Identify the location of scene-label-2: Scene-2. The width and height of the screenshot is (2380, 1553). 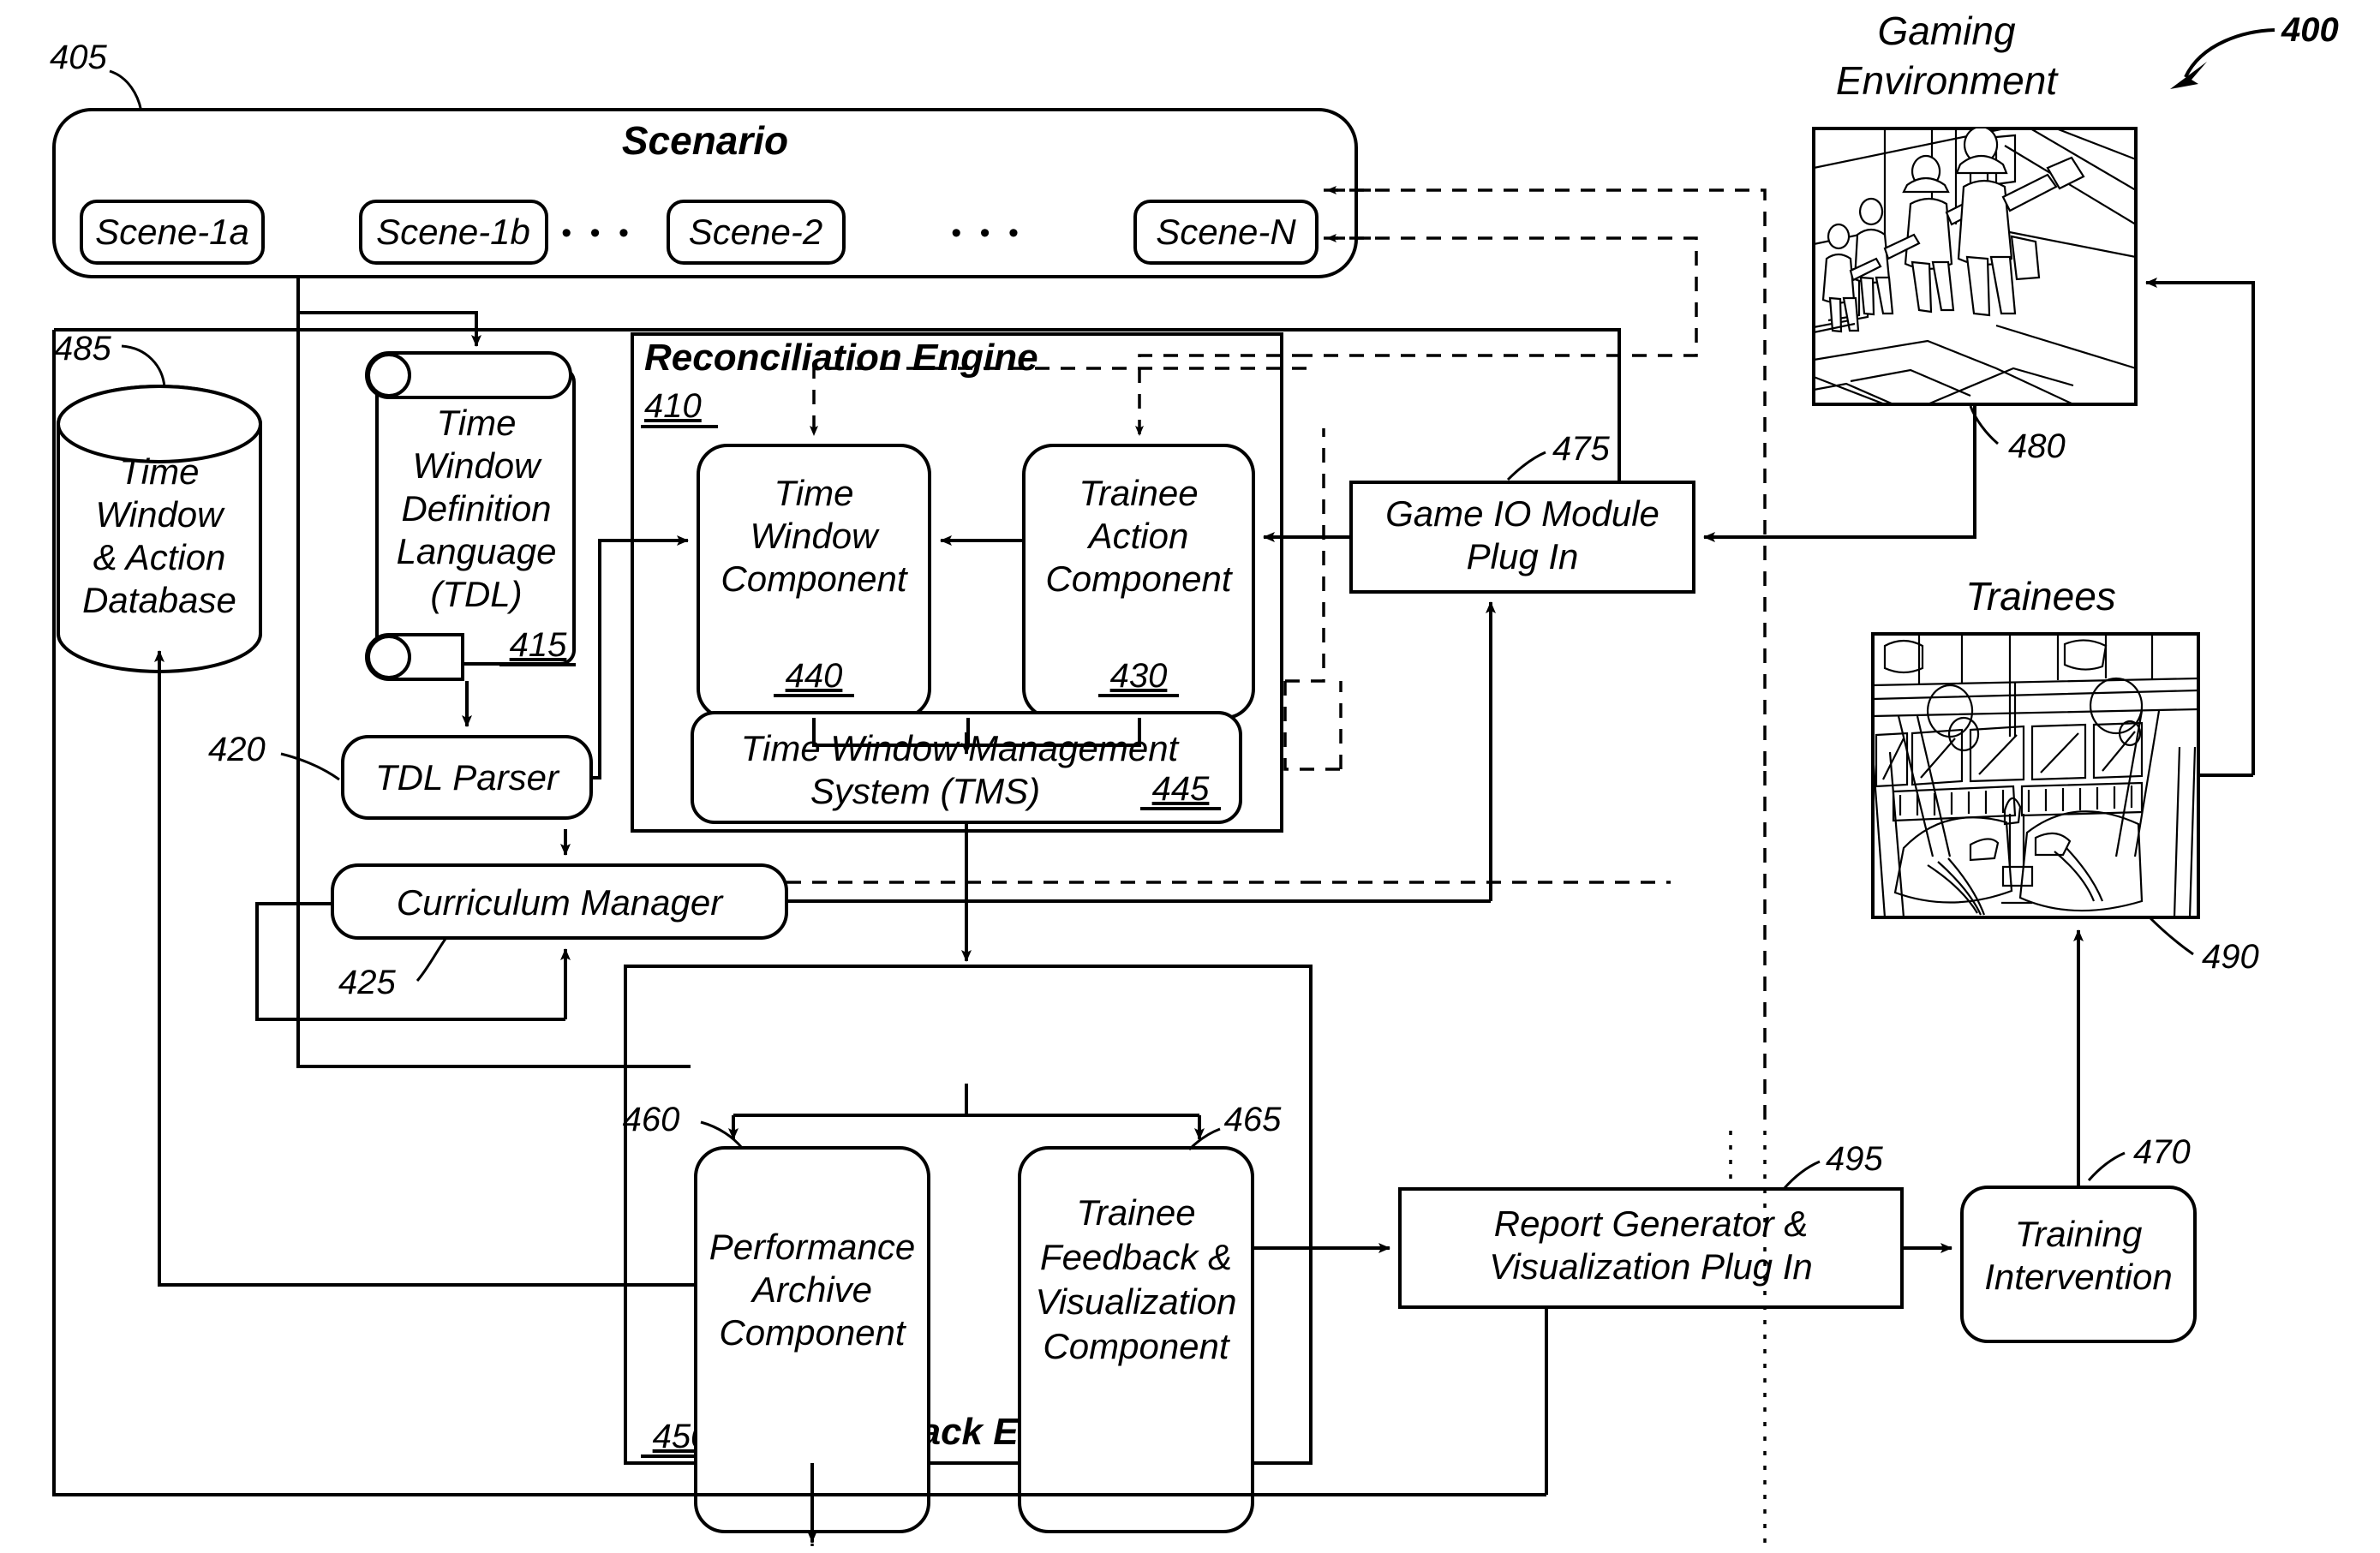
(755, 232).